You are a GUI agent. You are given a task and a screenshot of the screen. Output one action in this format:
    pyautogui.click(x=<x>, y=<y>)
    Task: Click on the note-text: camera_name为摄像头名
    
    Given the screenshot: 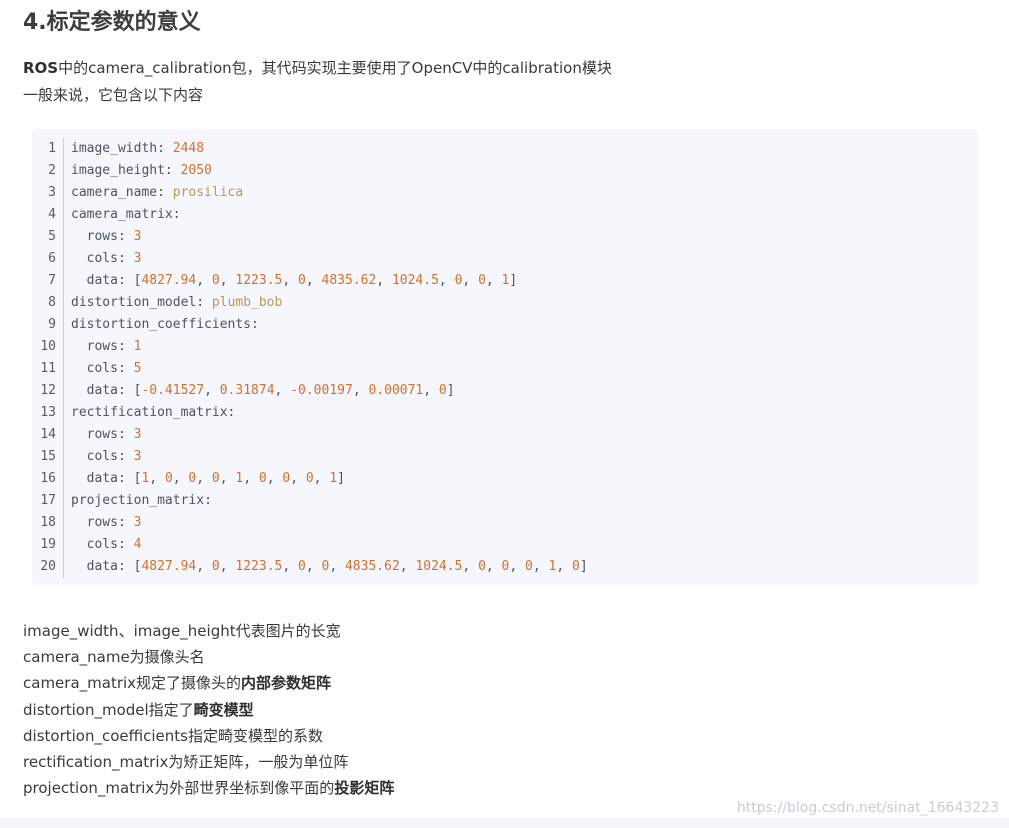 What is the action you would take?
    pyautogui.click(x=114, y=657)
    